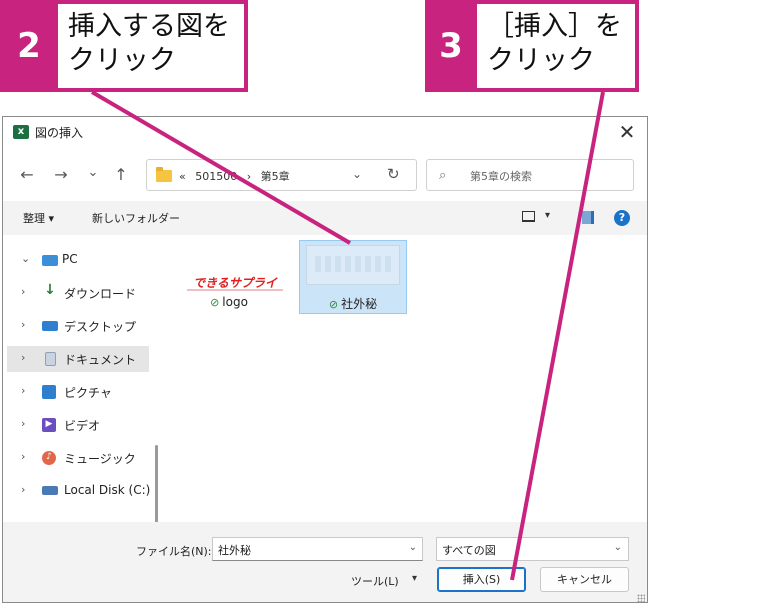 The width and height of the screenshot is (783, 603). What do you see at coordinates (627, 132) in the screenshot?
I see `close-icon: ✕` at bounding box center [627, 132].